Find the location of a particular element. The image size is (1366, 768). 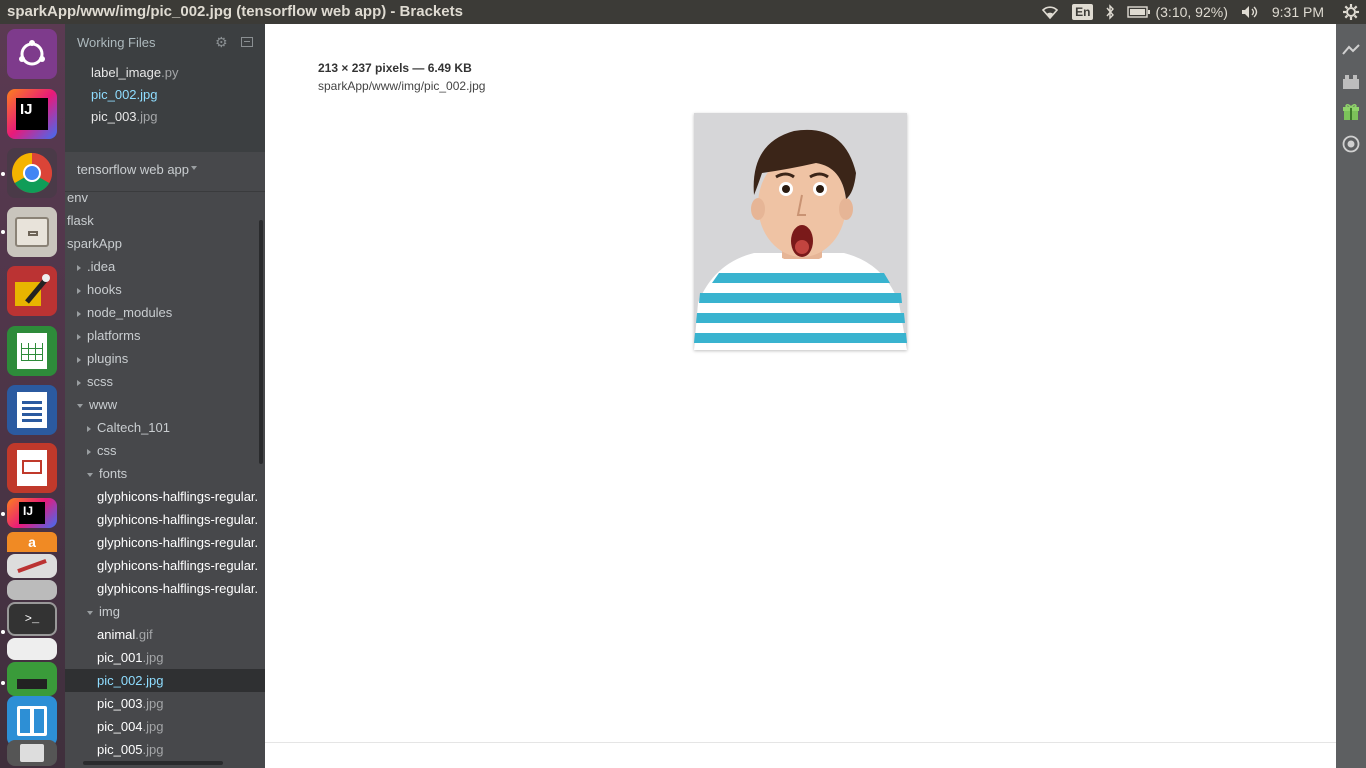

google-chrome-icon is located at coordinates (32, 173).